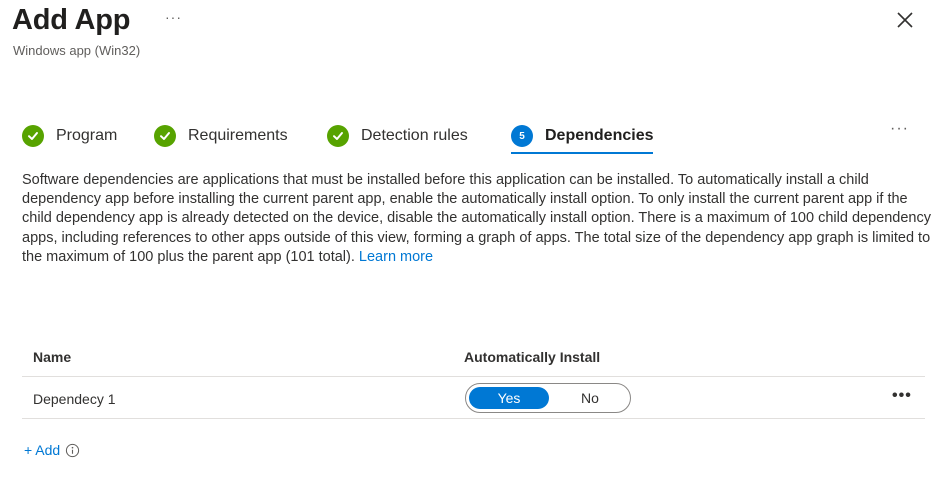 The height and width of the screenshot is (479, 940). What do you see at coordinates (77, 50) in the screenshot?
I see `page-subtitle: Windows app (Win32)` at bounding box center [77, 50].